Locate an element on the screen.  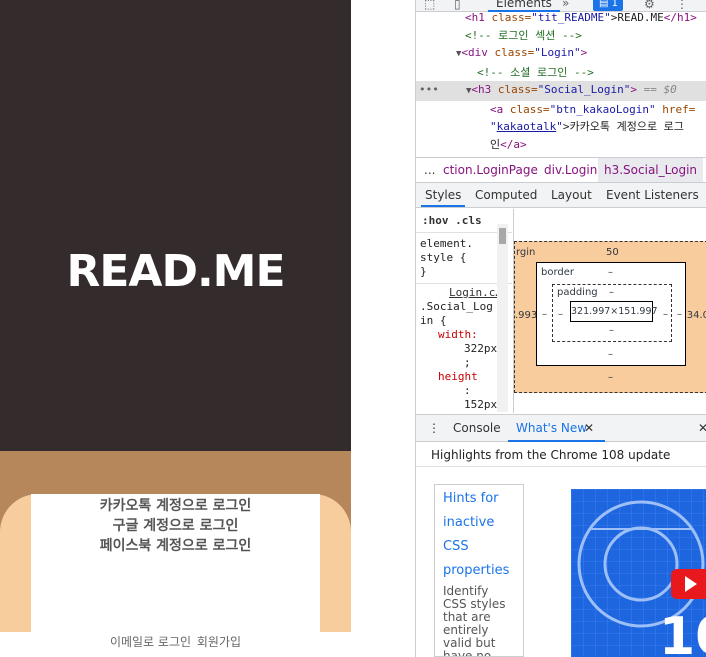
margin-right-value: 34.0 is located at coordinates (696, 315).